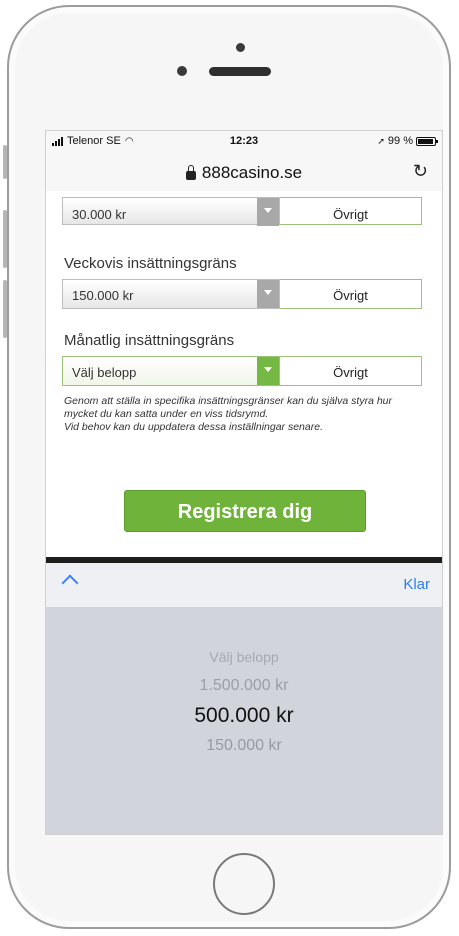 The image size is (459, 936). I want to click on weekly-limit-row: 150.000 kr Övrigt, so click(242, 294).